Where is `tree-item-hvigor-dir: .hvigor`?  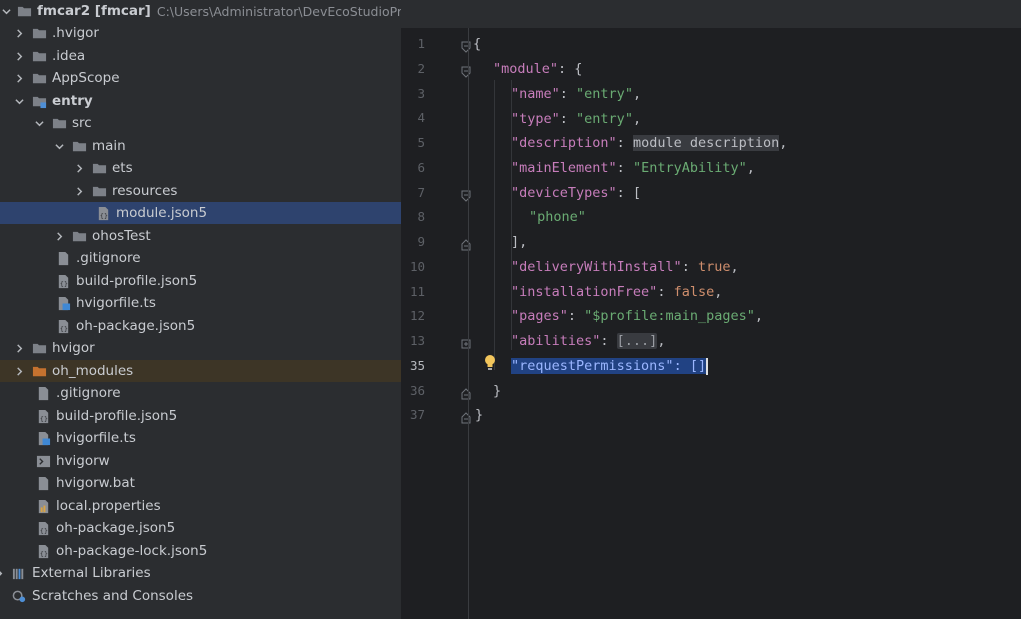
tree-item-hvigor-dir: .hvigor is located at coordinates (200, 33).